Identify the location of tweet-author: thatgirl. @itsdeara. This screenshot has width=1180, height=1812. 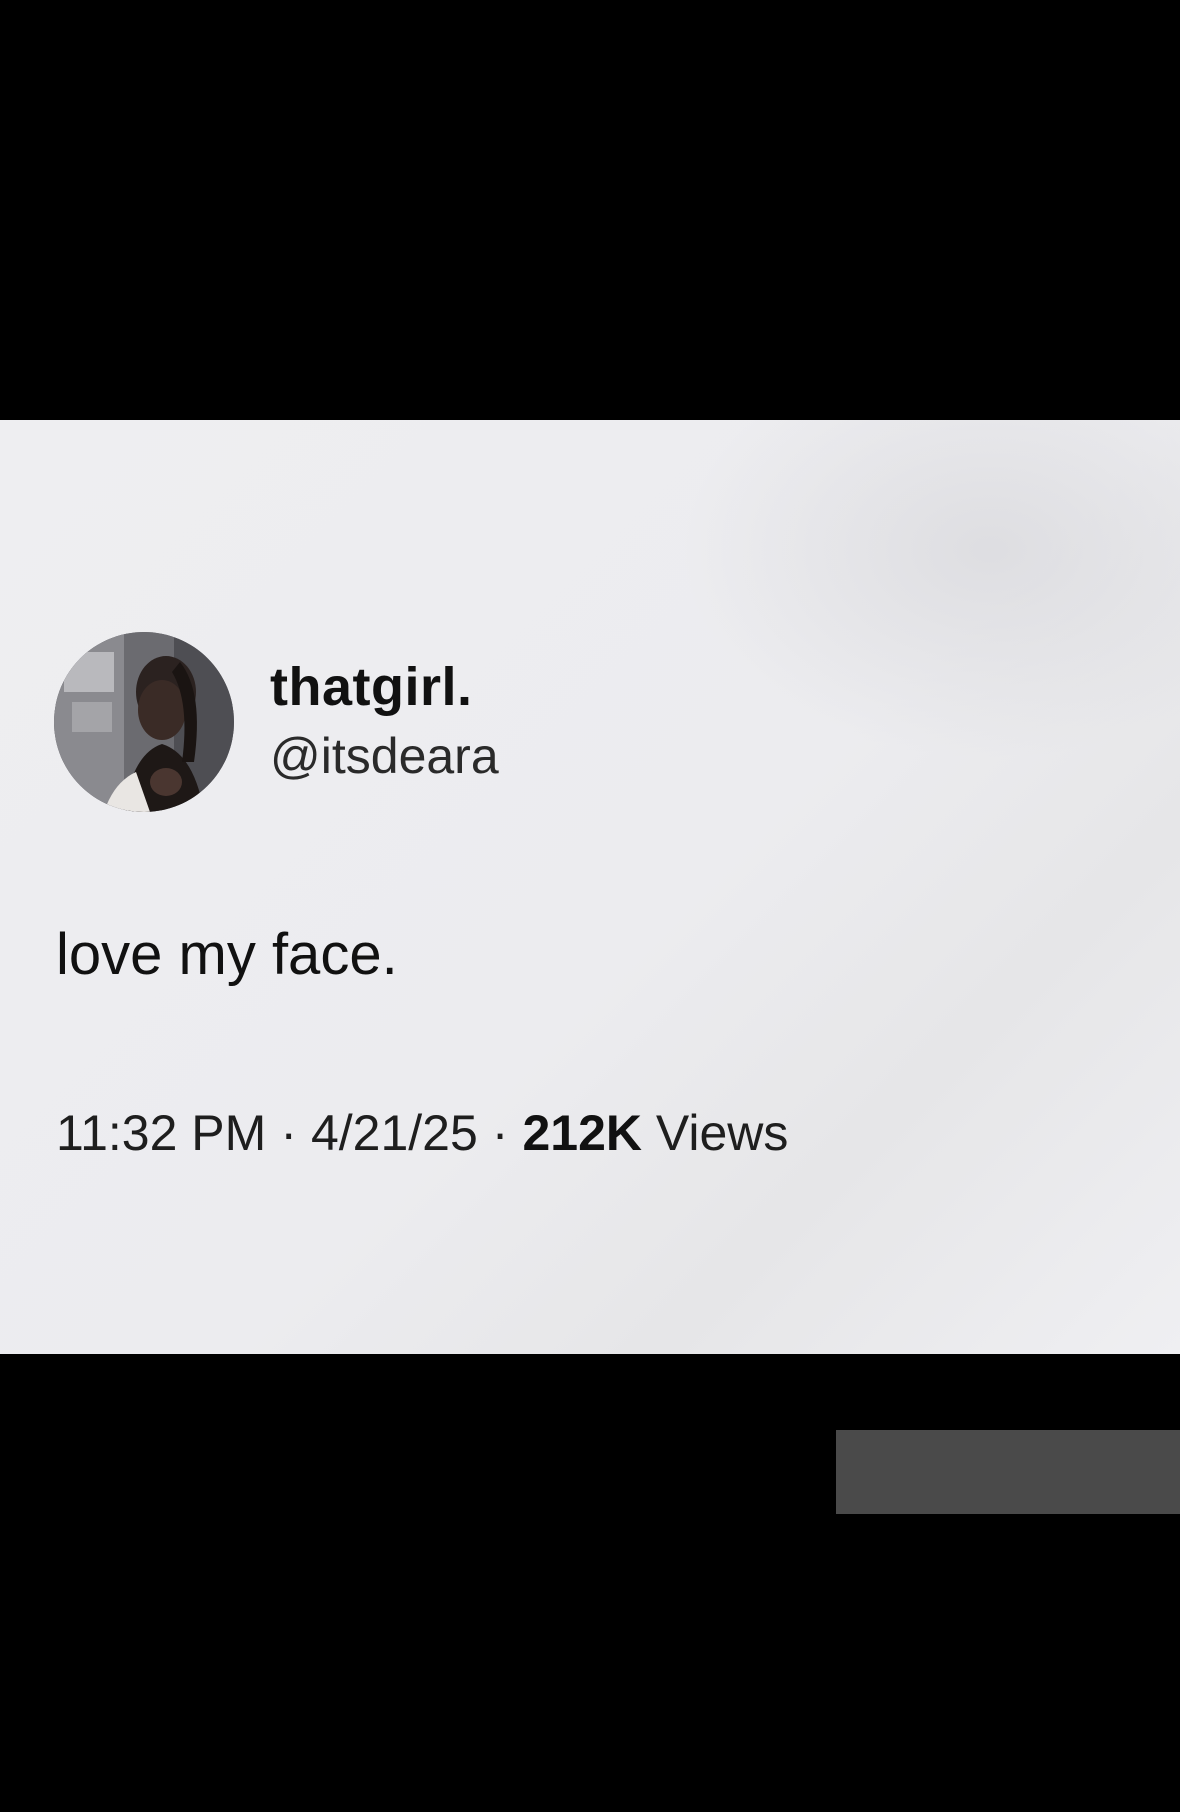
(276, 722).